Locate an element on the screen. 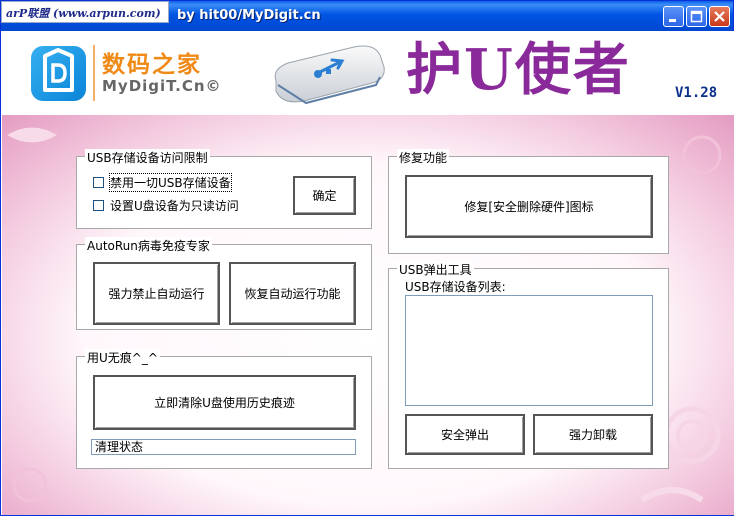  usb-device-list is located at coordinates (529, 350).